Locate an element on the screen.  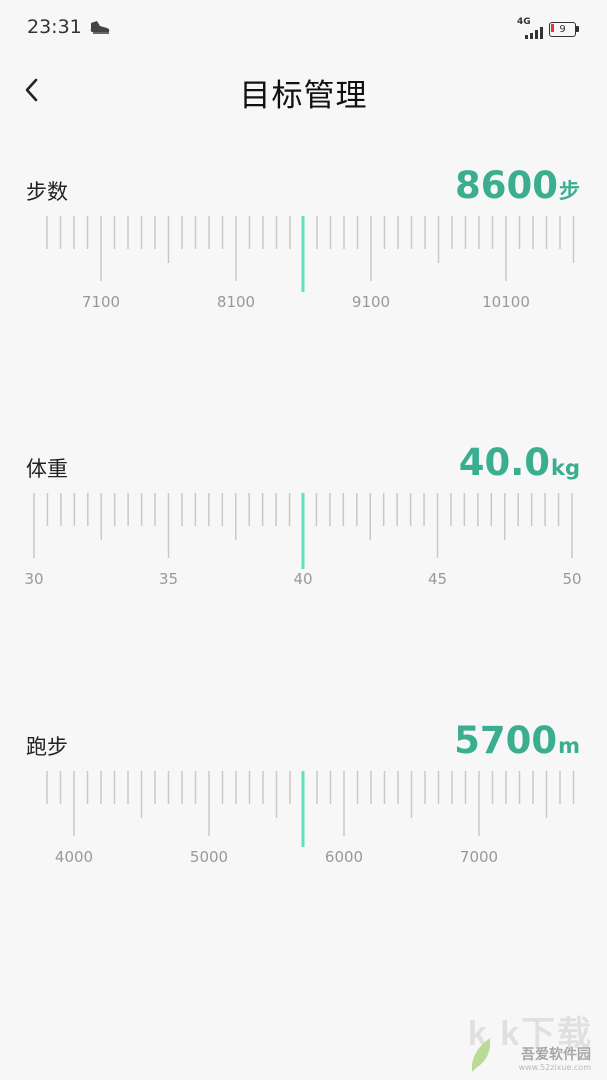
ruler-tick-label: 45 is located at coordinates (437, 579).